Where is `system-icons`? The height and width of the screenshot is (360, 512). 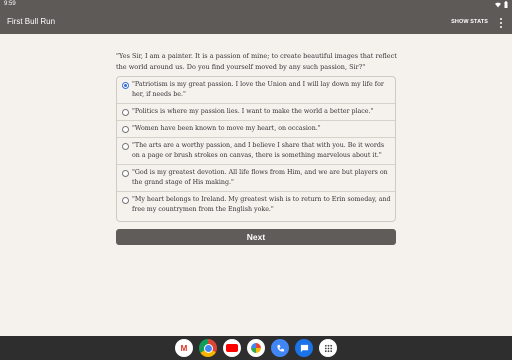 system-icons is located at coordinates (501, 4).